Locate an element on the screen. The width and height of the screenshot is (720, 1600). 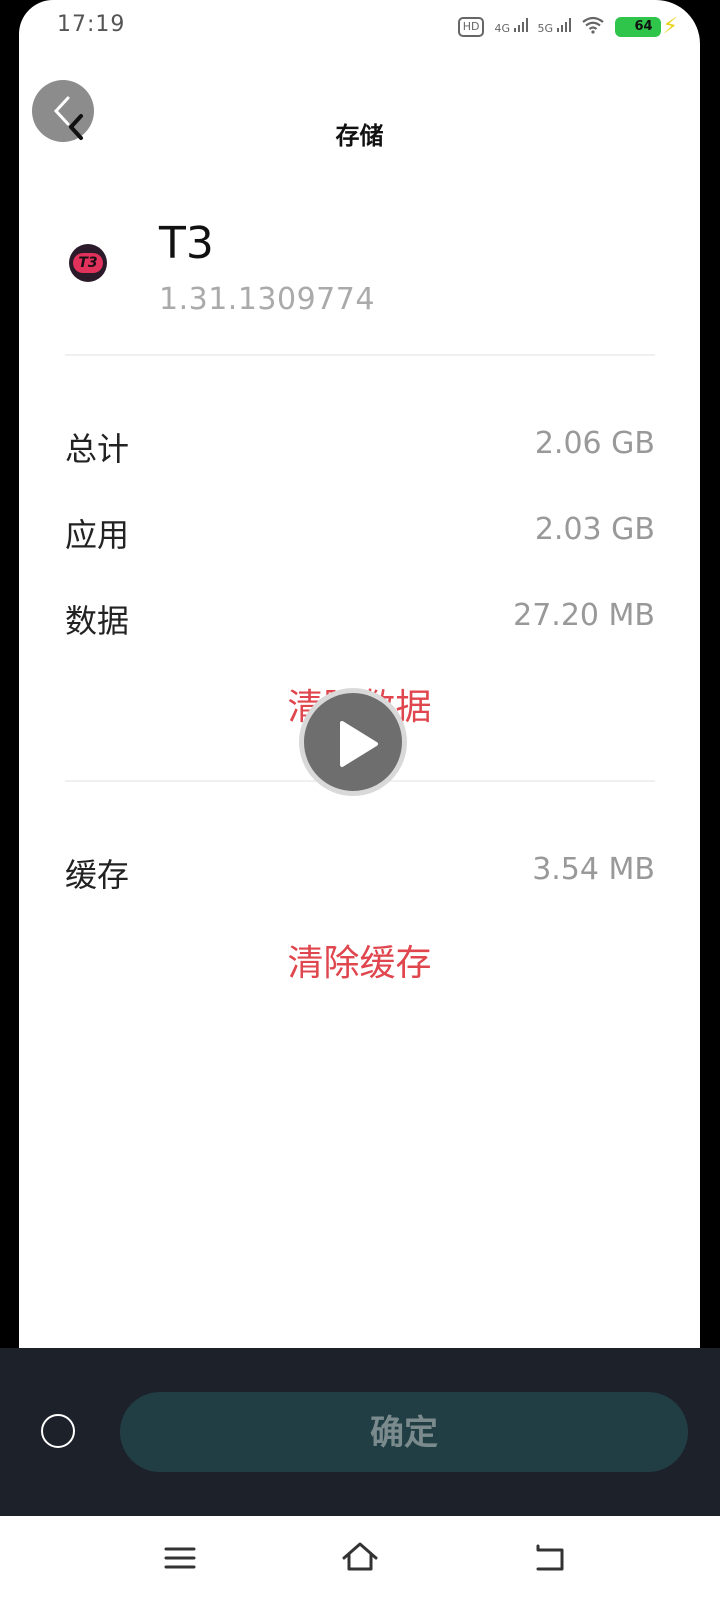
row-value: 3.54 MB is located at coordinates (593, 869).